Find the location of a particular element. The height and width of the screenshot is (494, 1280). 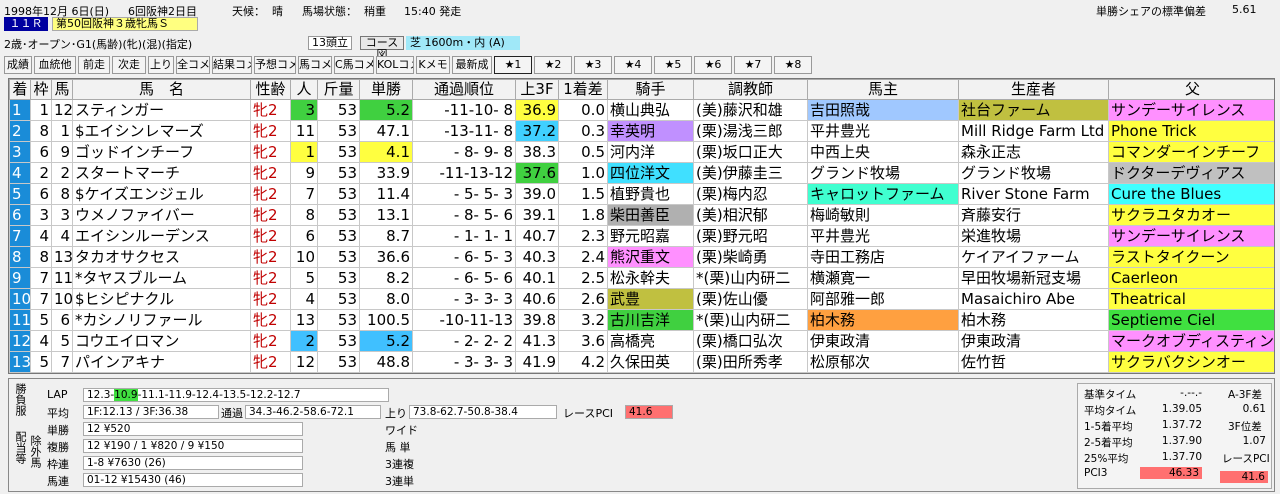

cell-diff: 3.2 is located at coordinates (583, 320).